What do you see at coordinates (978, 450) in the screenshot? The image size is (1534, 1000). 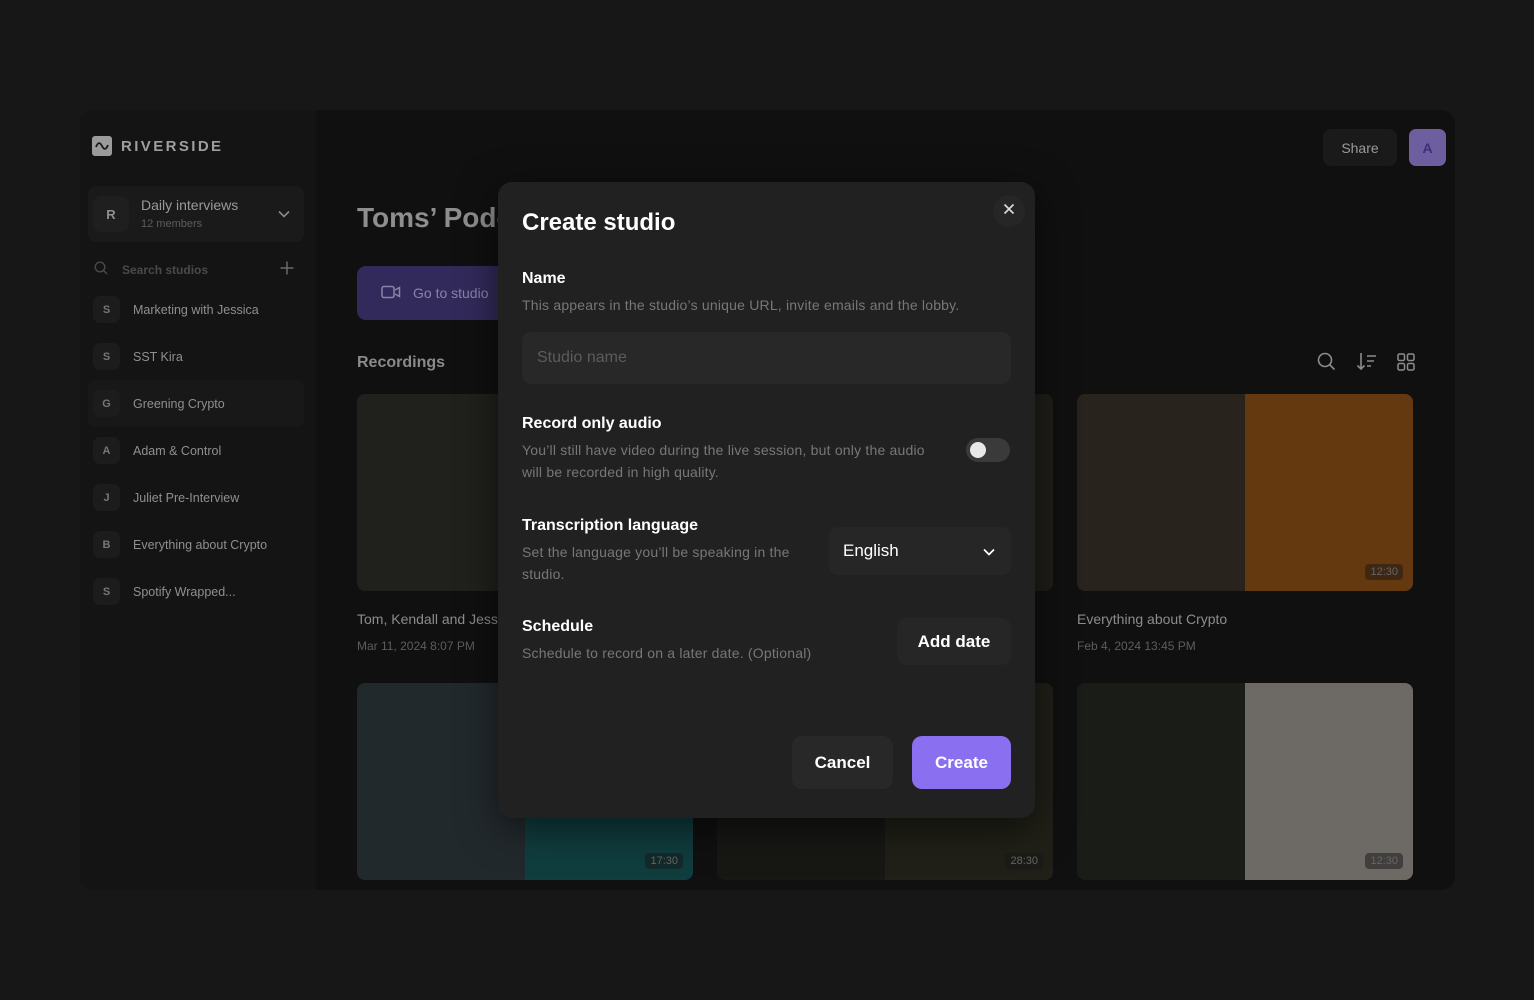 I see `toggle-knob` at bounding box center [978, 450].